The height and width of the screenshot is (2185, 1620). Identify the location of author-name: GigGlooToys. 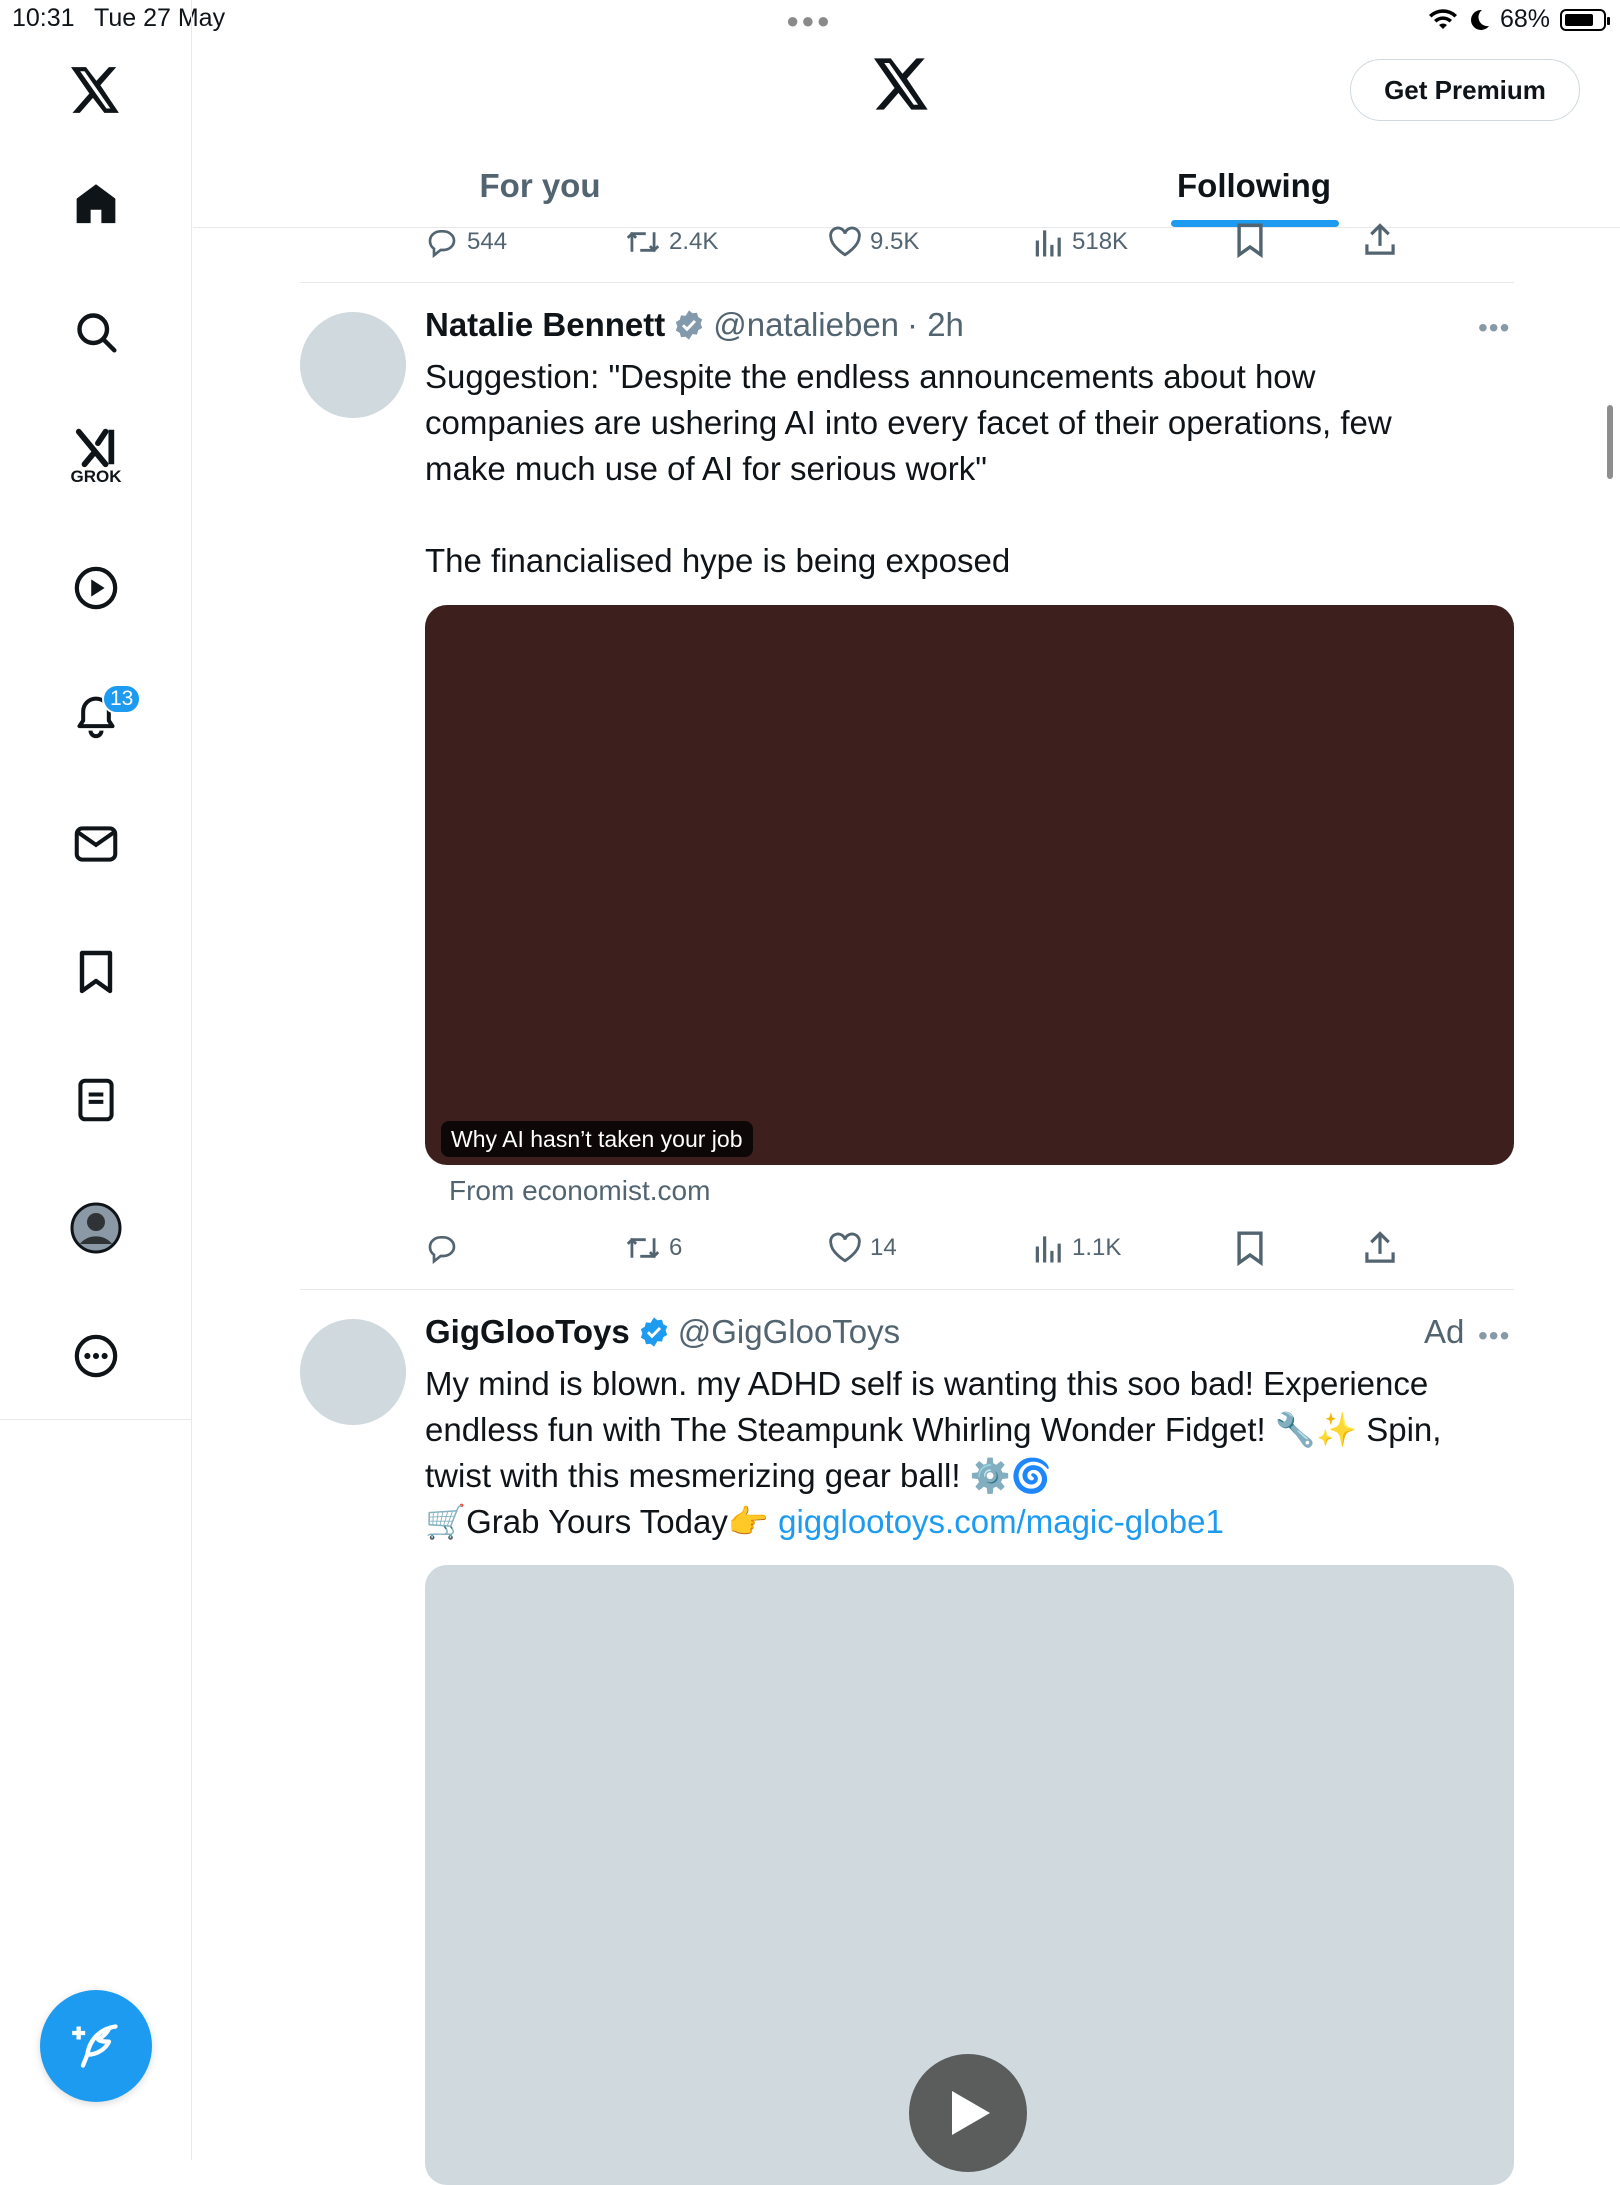
(527, 1332).